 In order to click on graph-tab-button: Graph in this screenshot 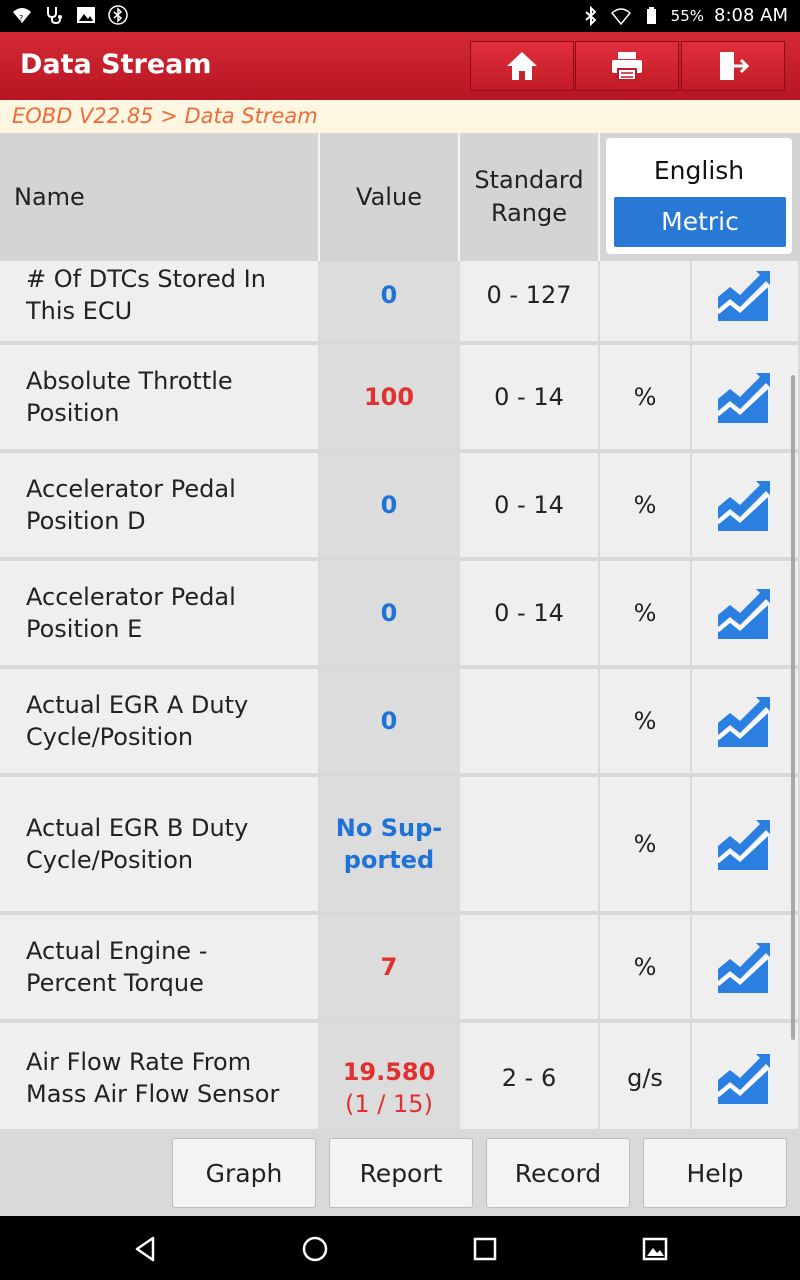, I will do `click(244, 1173)`.